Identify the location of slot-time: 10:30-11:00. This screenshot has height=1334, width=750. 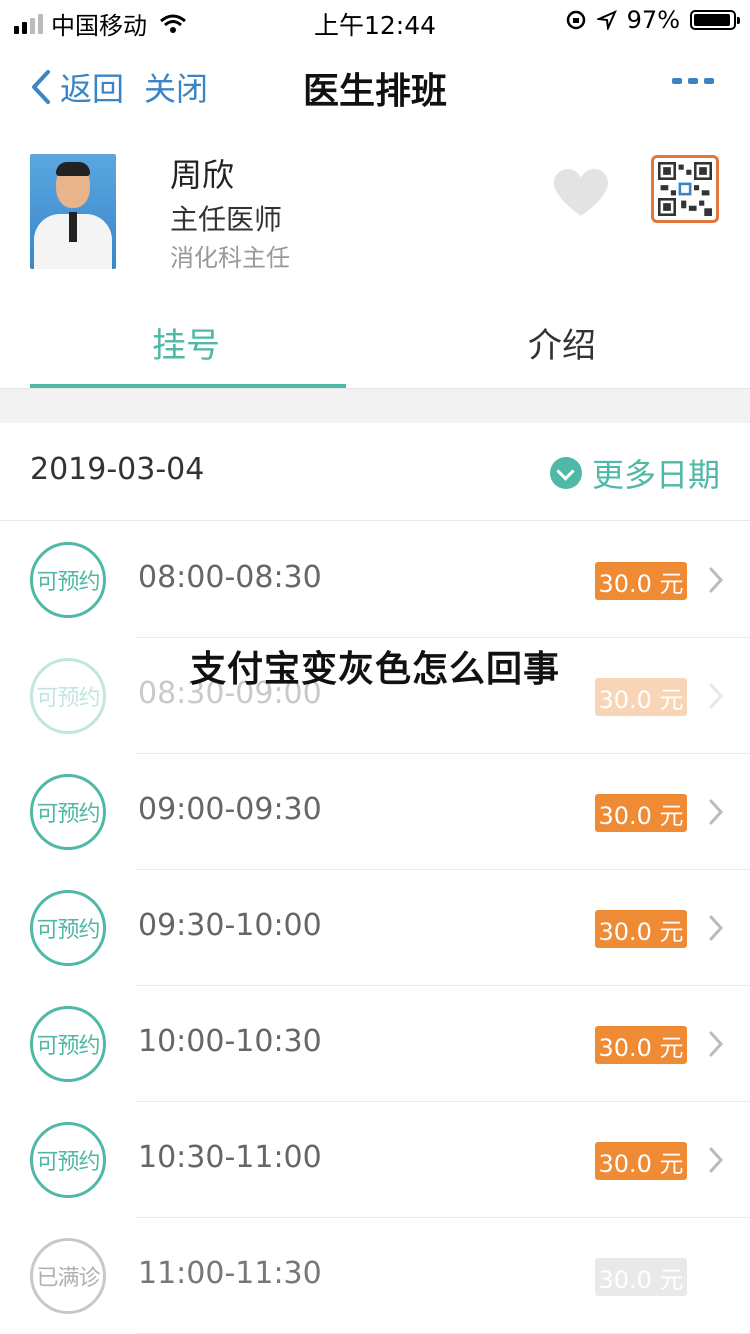
(230, 1157).